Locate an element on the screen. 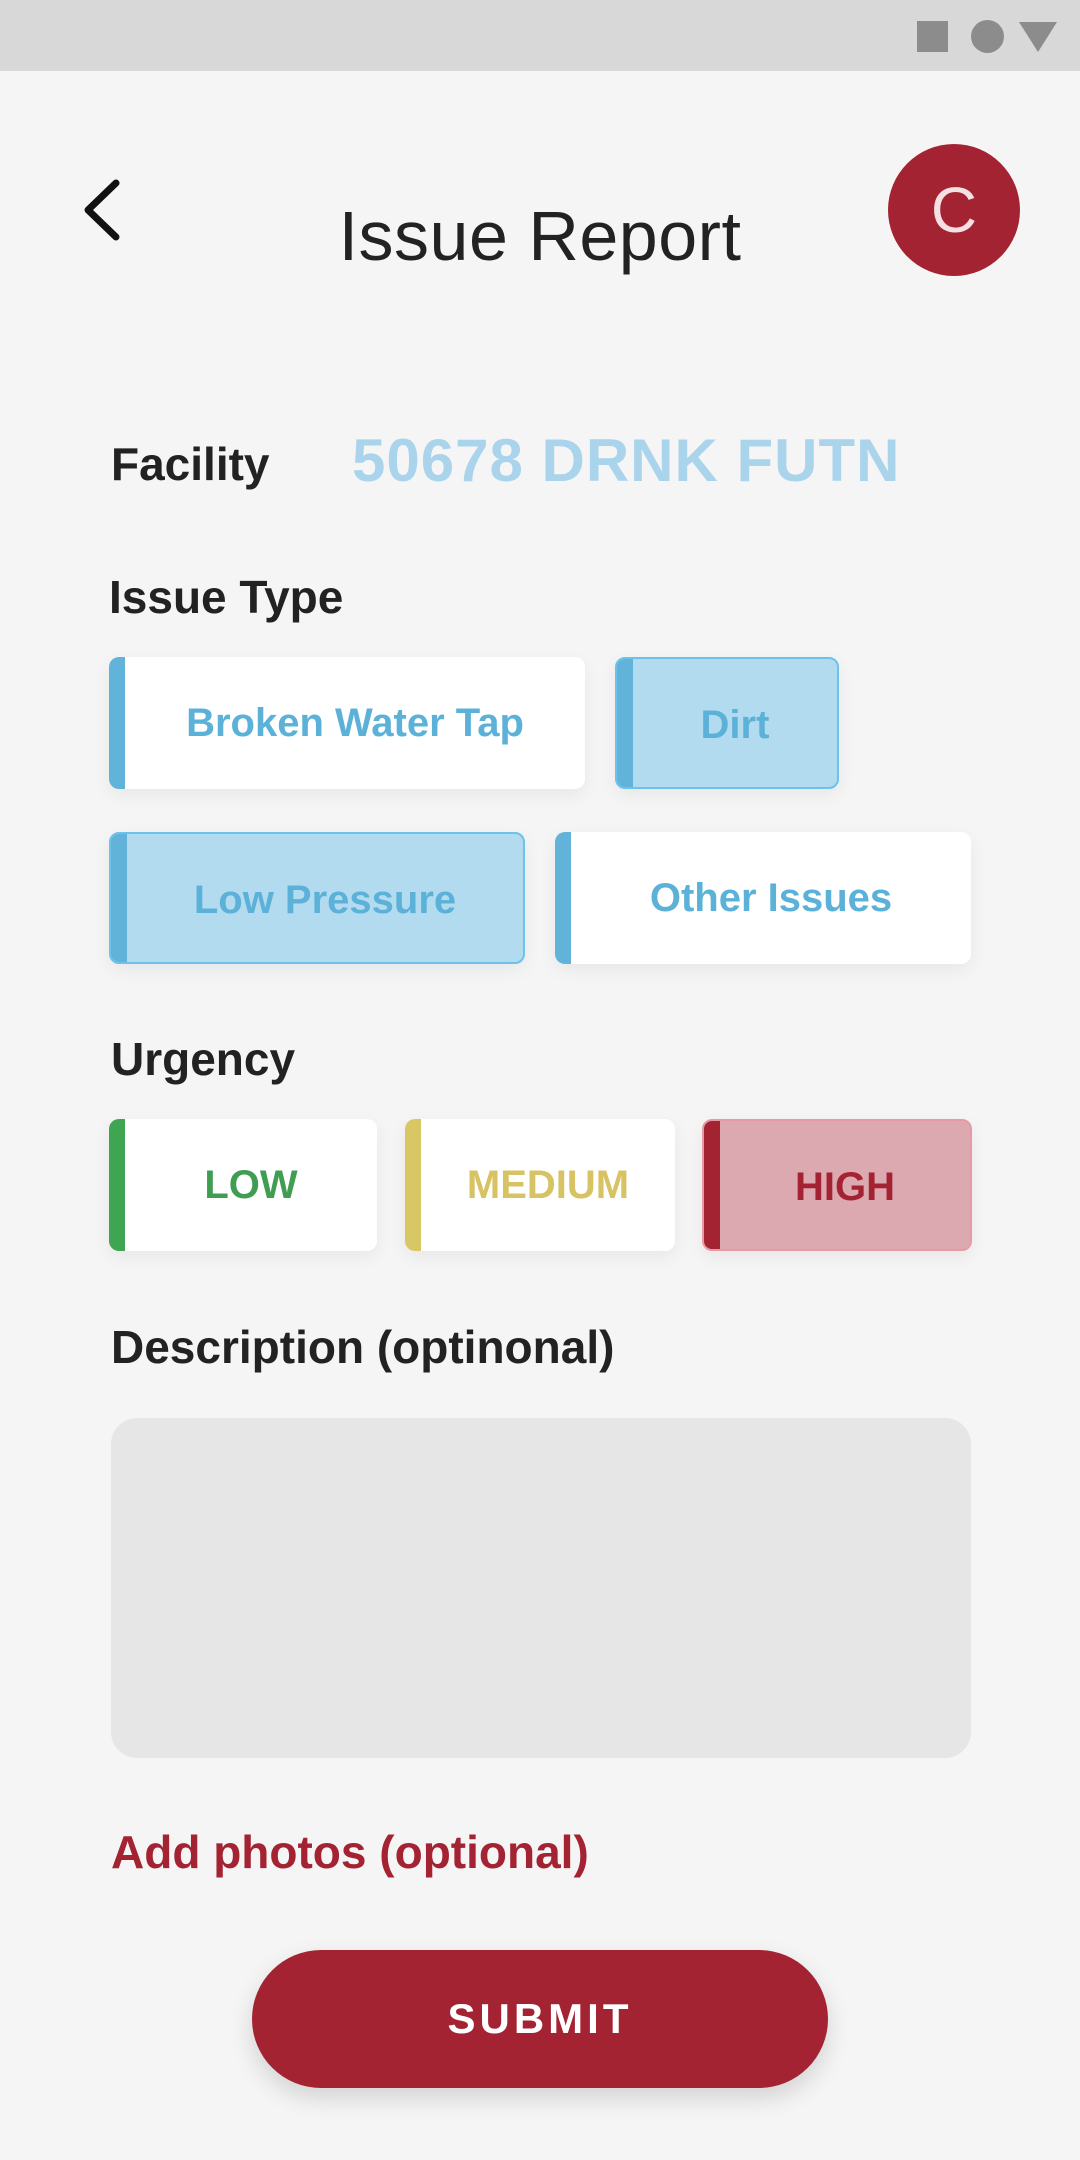  issue-chip-broken-water-tap: Broken Water Tap is located at coordinates (347, 723).